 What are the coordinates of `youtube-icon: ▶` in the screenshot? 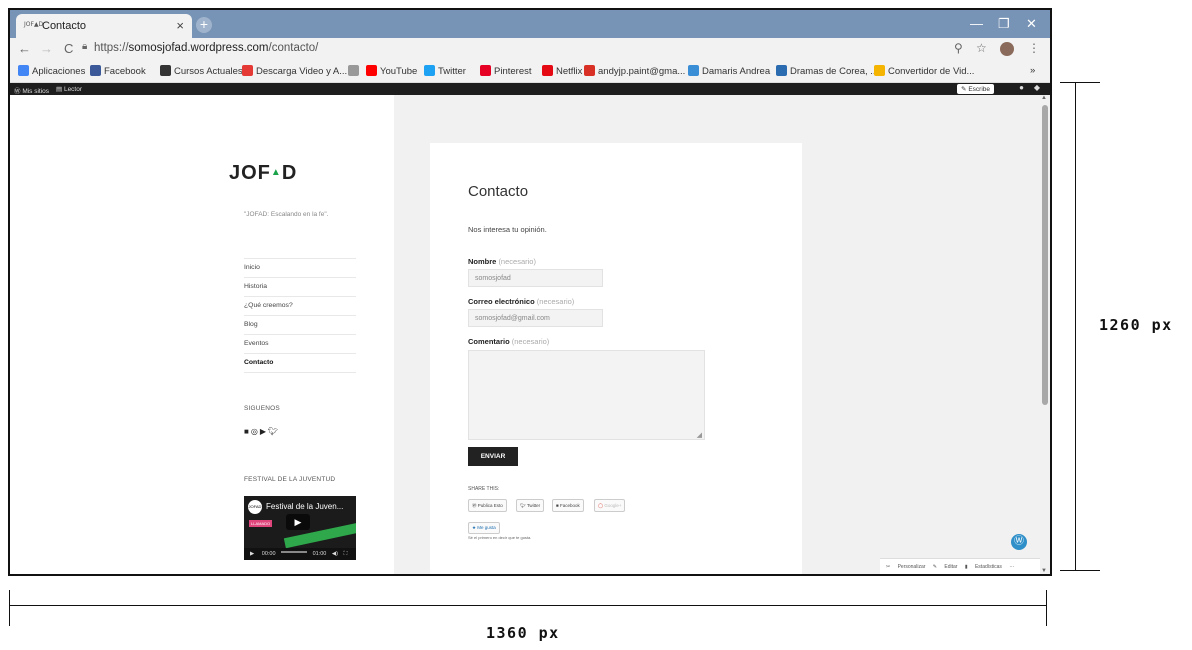 It's located at (264, 431).